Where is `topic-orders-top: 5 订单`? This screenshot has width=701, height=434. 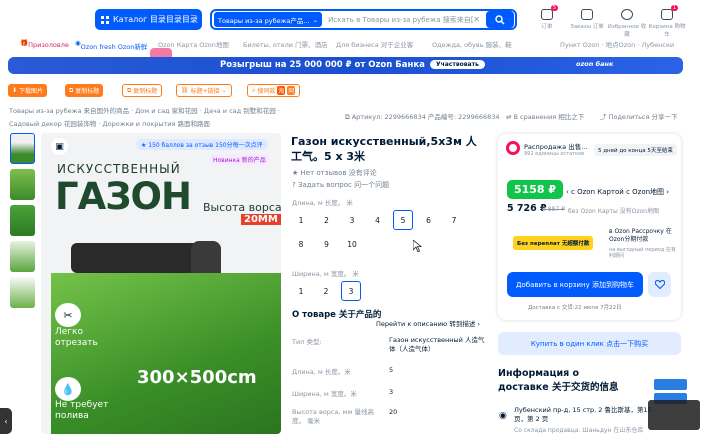
topic-orders-top: 5 订单 is located at coordinates (547, 17).